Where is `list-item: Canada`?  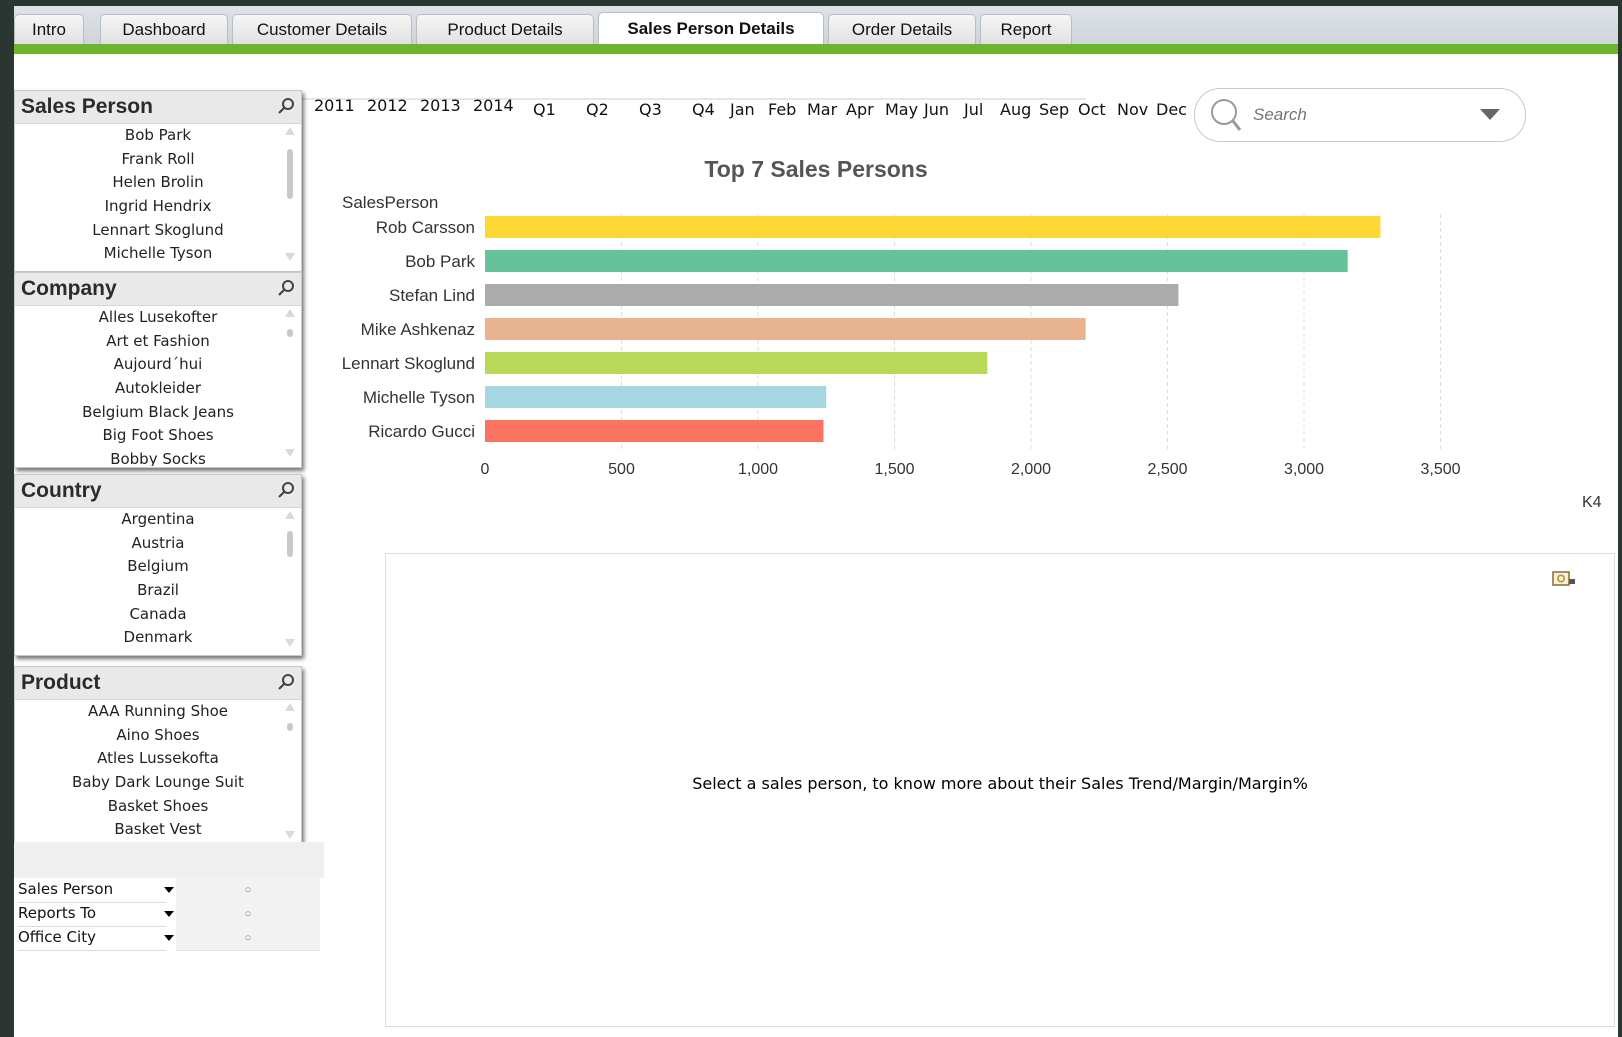 list-item: Canada is located at coordinates (158, 615).